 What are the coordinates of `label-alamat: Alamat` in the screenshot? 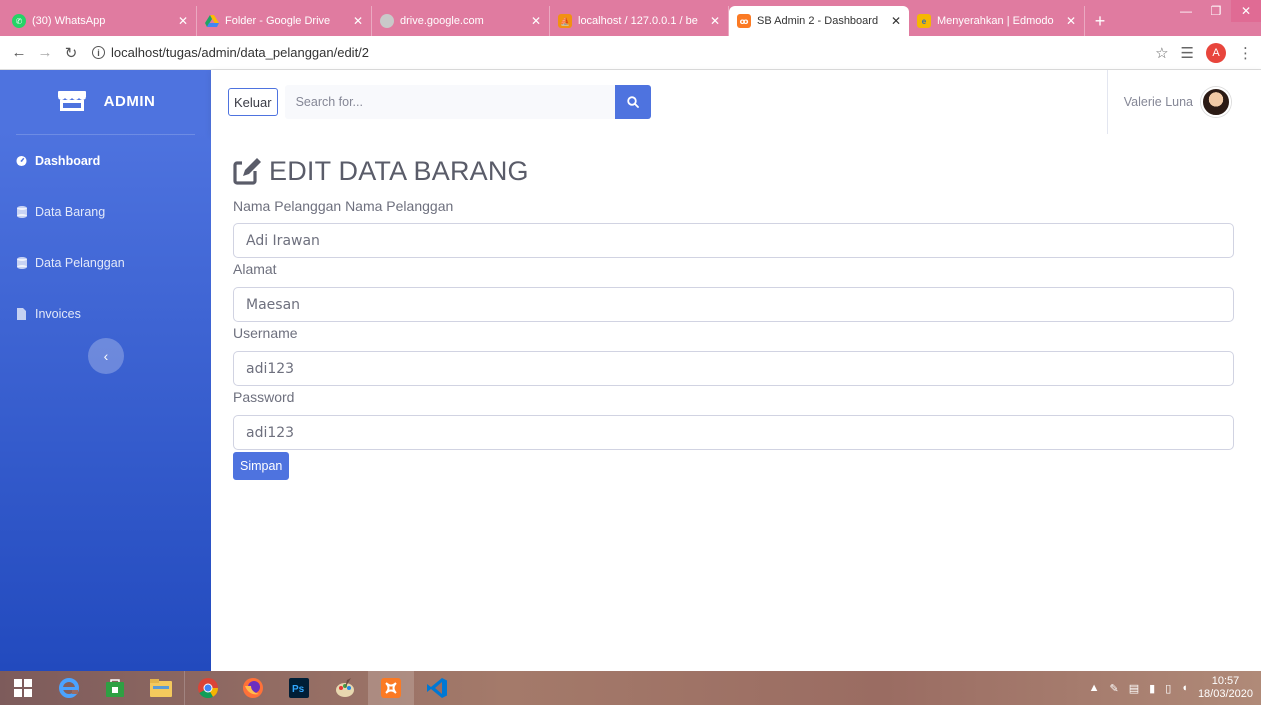 It's located at (255, 269).